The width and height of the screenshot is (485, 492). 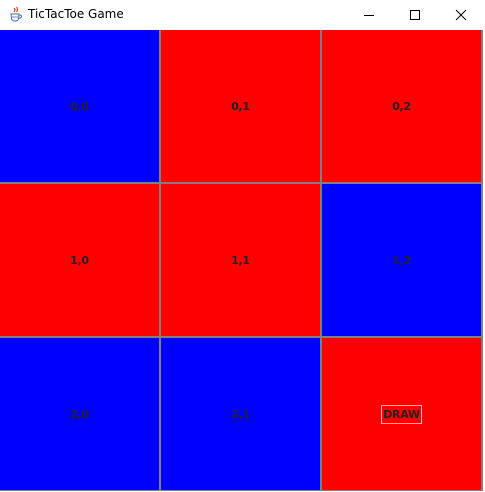 I want to click on board-cell: 1,0, so click(x=79, y=260).